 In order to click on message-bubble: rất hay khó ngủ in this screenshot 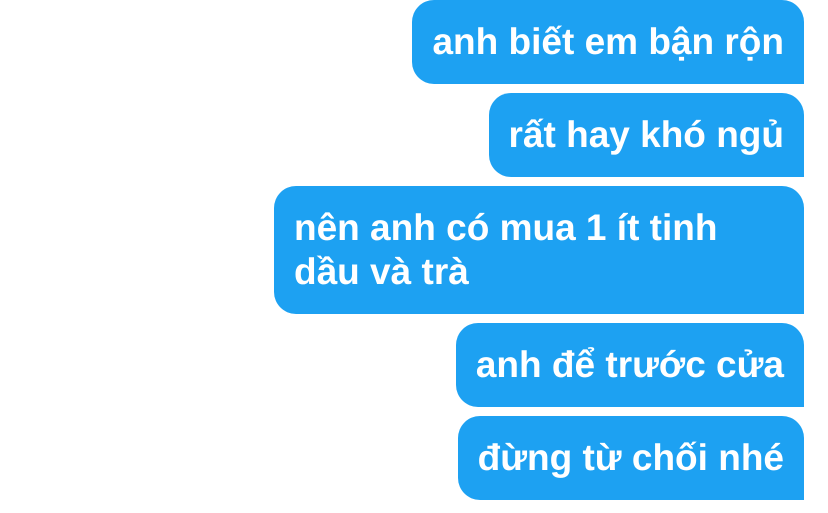, I will do `click(646, 135)`.